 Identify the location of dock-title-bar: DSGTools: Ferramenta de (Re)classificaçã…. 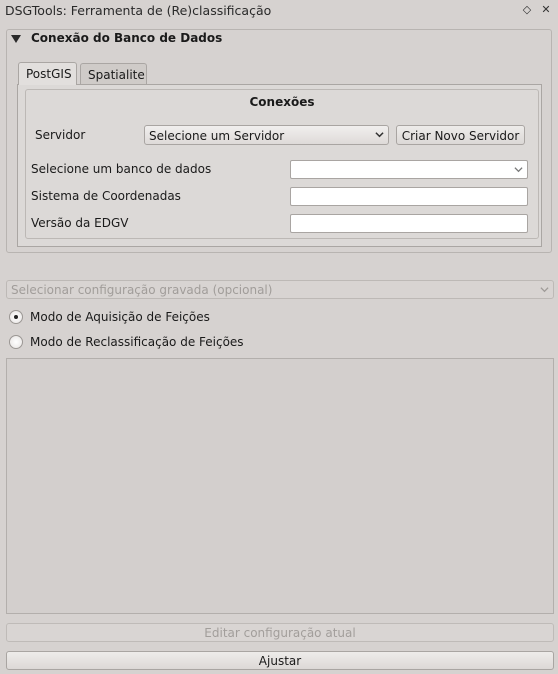
(279, 11).